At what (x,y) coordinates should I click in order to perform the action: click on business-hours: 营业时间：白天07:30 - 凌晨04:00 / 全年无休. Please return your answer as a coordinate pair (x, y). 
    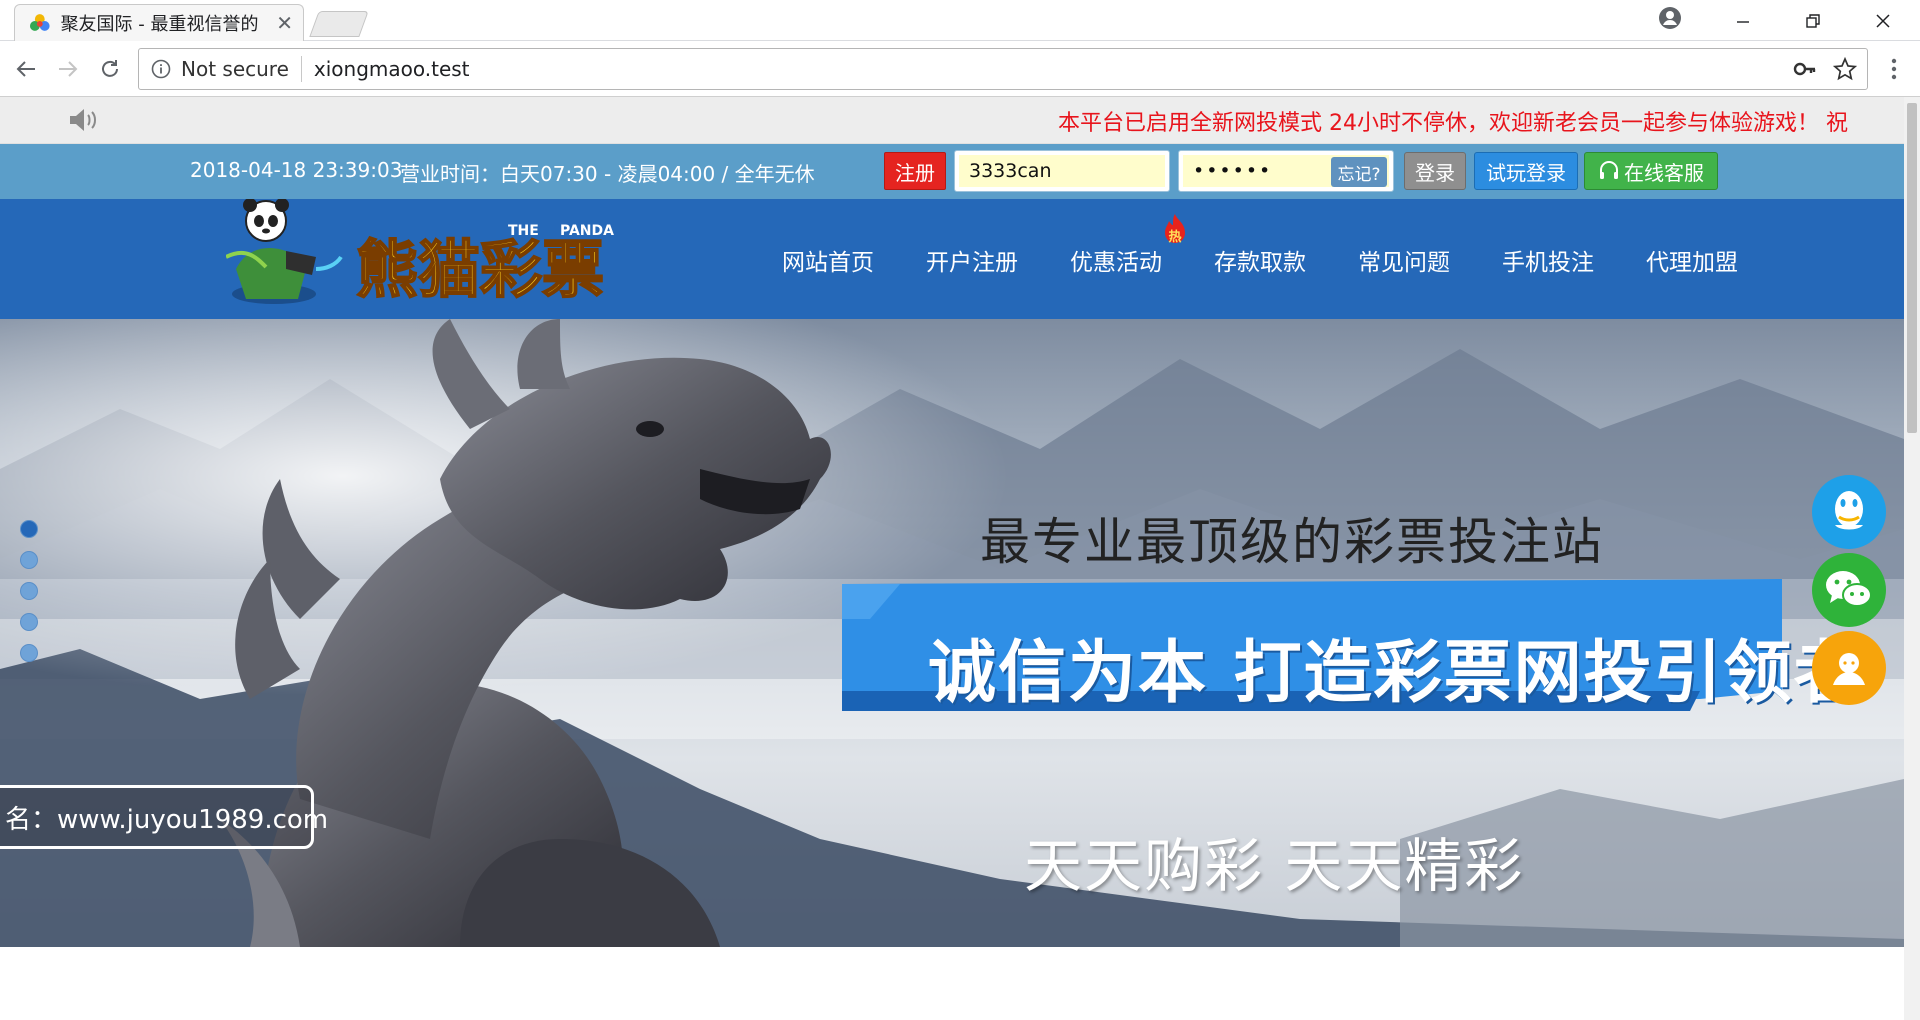
    Looking at the image, I should click on (607, 174).